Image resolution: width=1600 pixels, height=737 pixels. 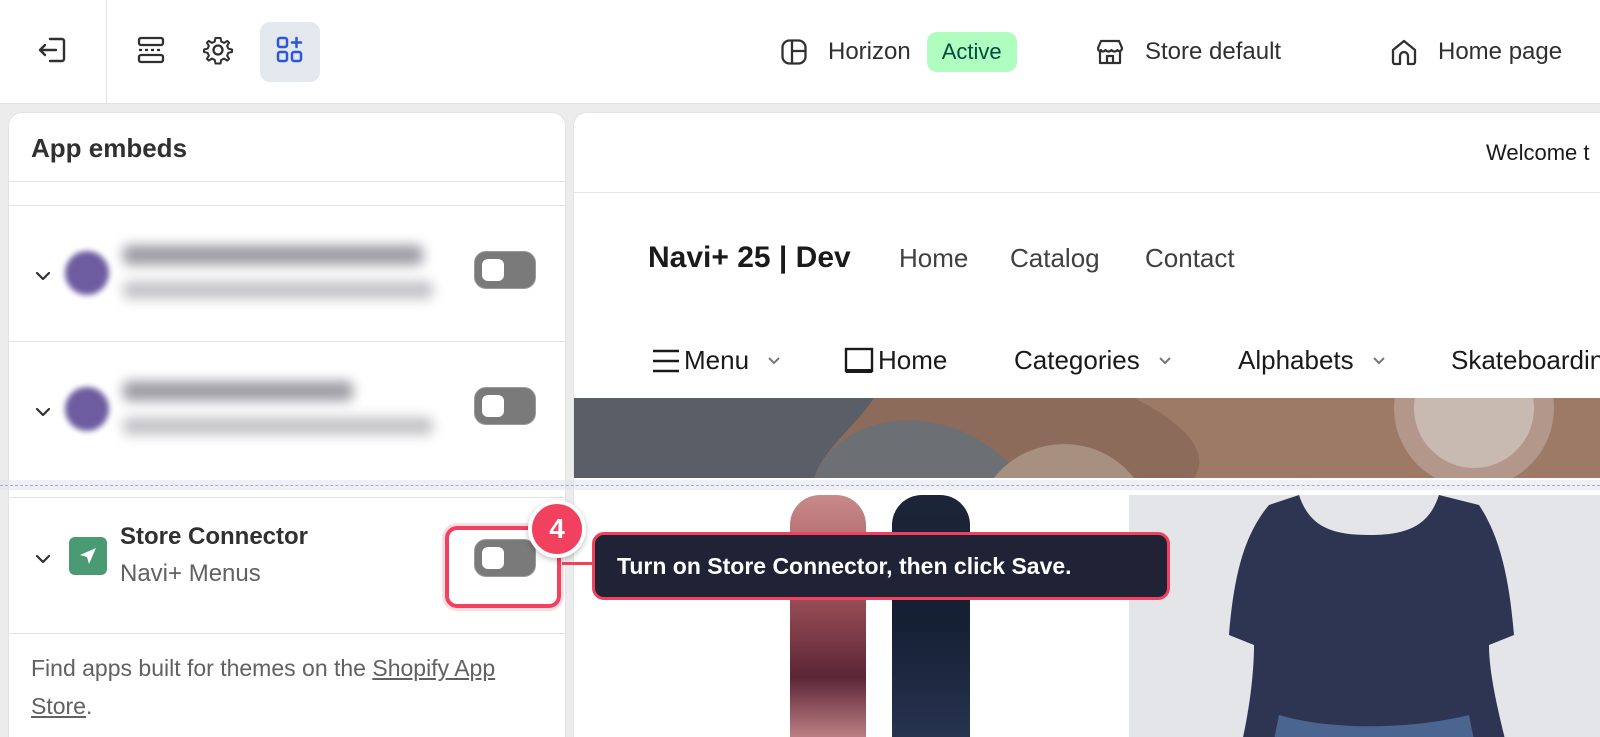 I want to click on layout-icon, so click(x=794, y=52).